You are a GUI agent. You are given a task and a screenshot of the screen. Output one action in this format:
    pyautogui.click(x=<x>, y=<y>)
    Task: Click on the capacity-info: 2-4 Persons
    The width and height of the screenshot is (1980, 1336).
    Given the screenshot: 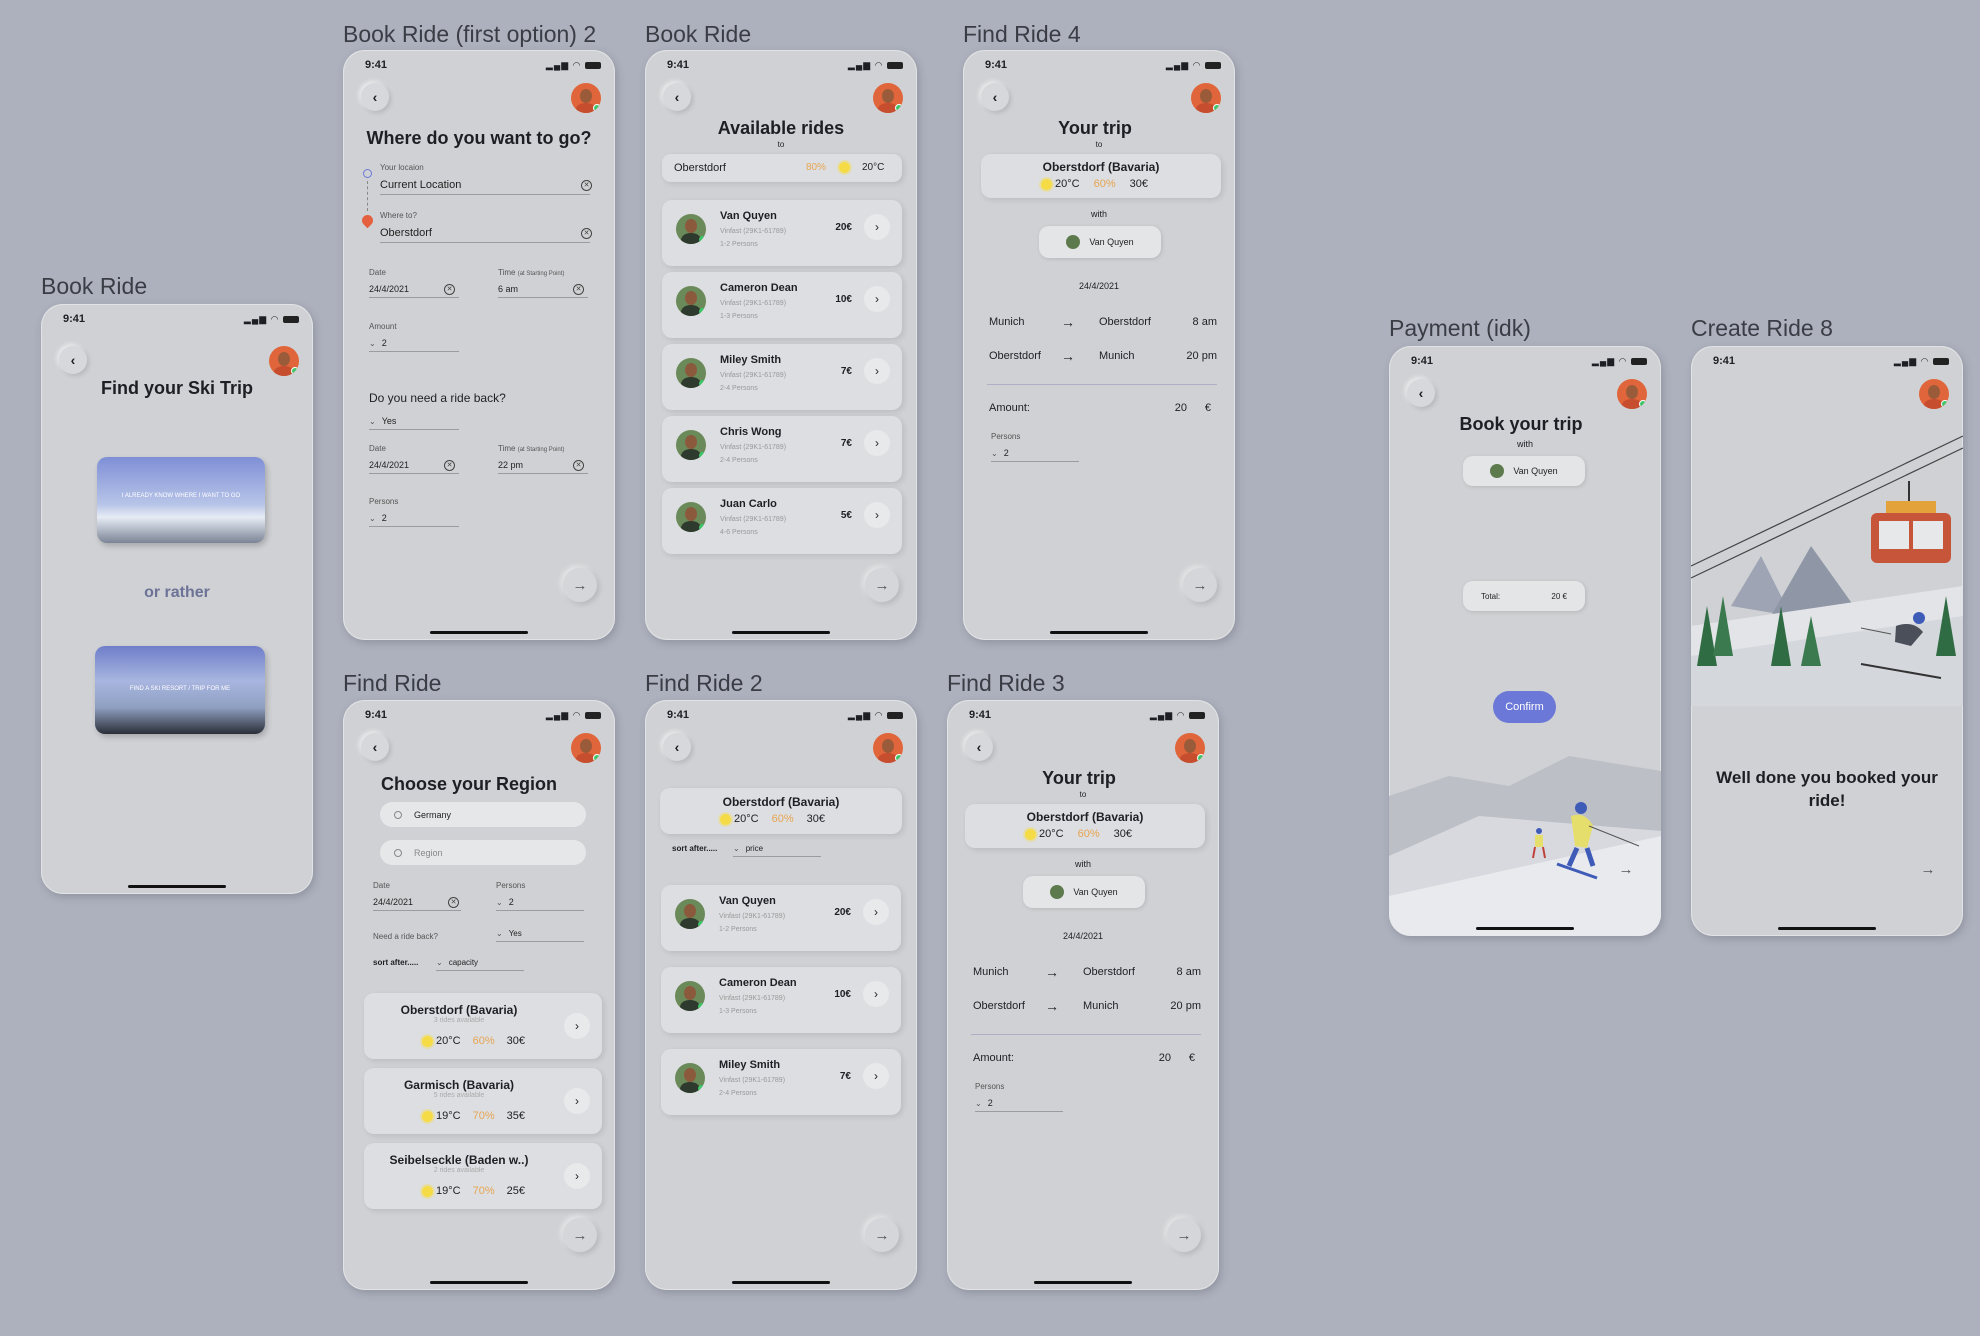 What is the action you would take?
    pyautogui.click(x=739, y=388)
    